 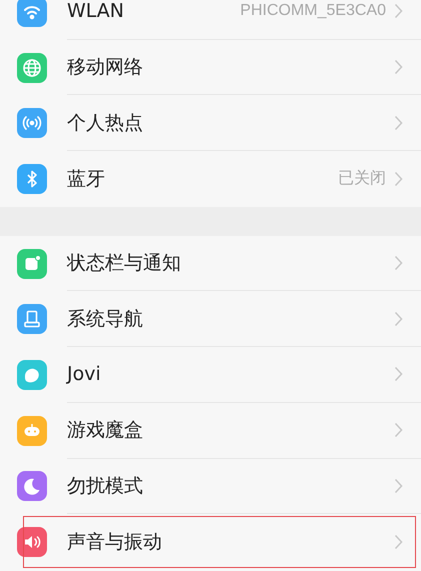 What do you see at coordinates (32, 431) in the screenshot?
I see `gamepad-icon` at bounding box center [32, 431].